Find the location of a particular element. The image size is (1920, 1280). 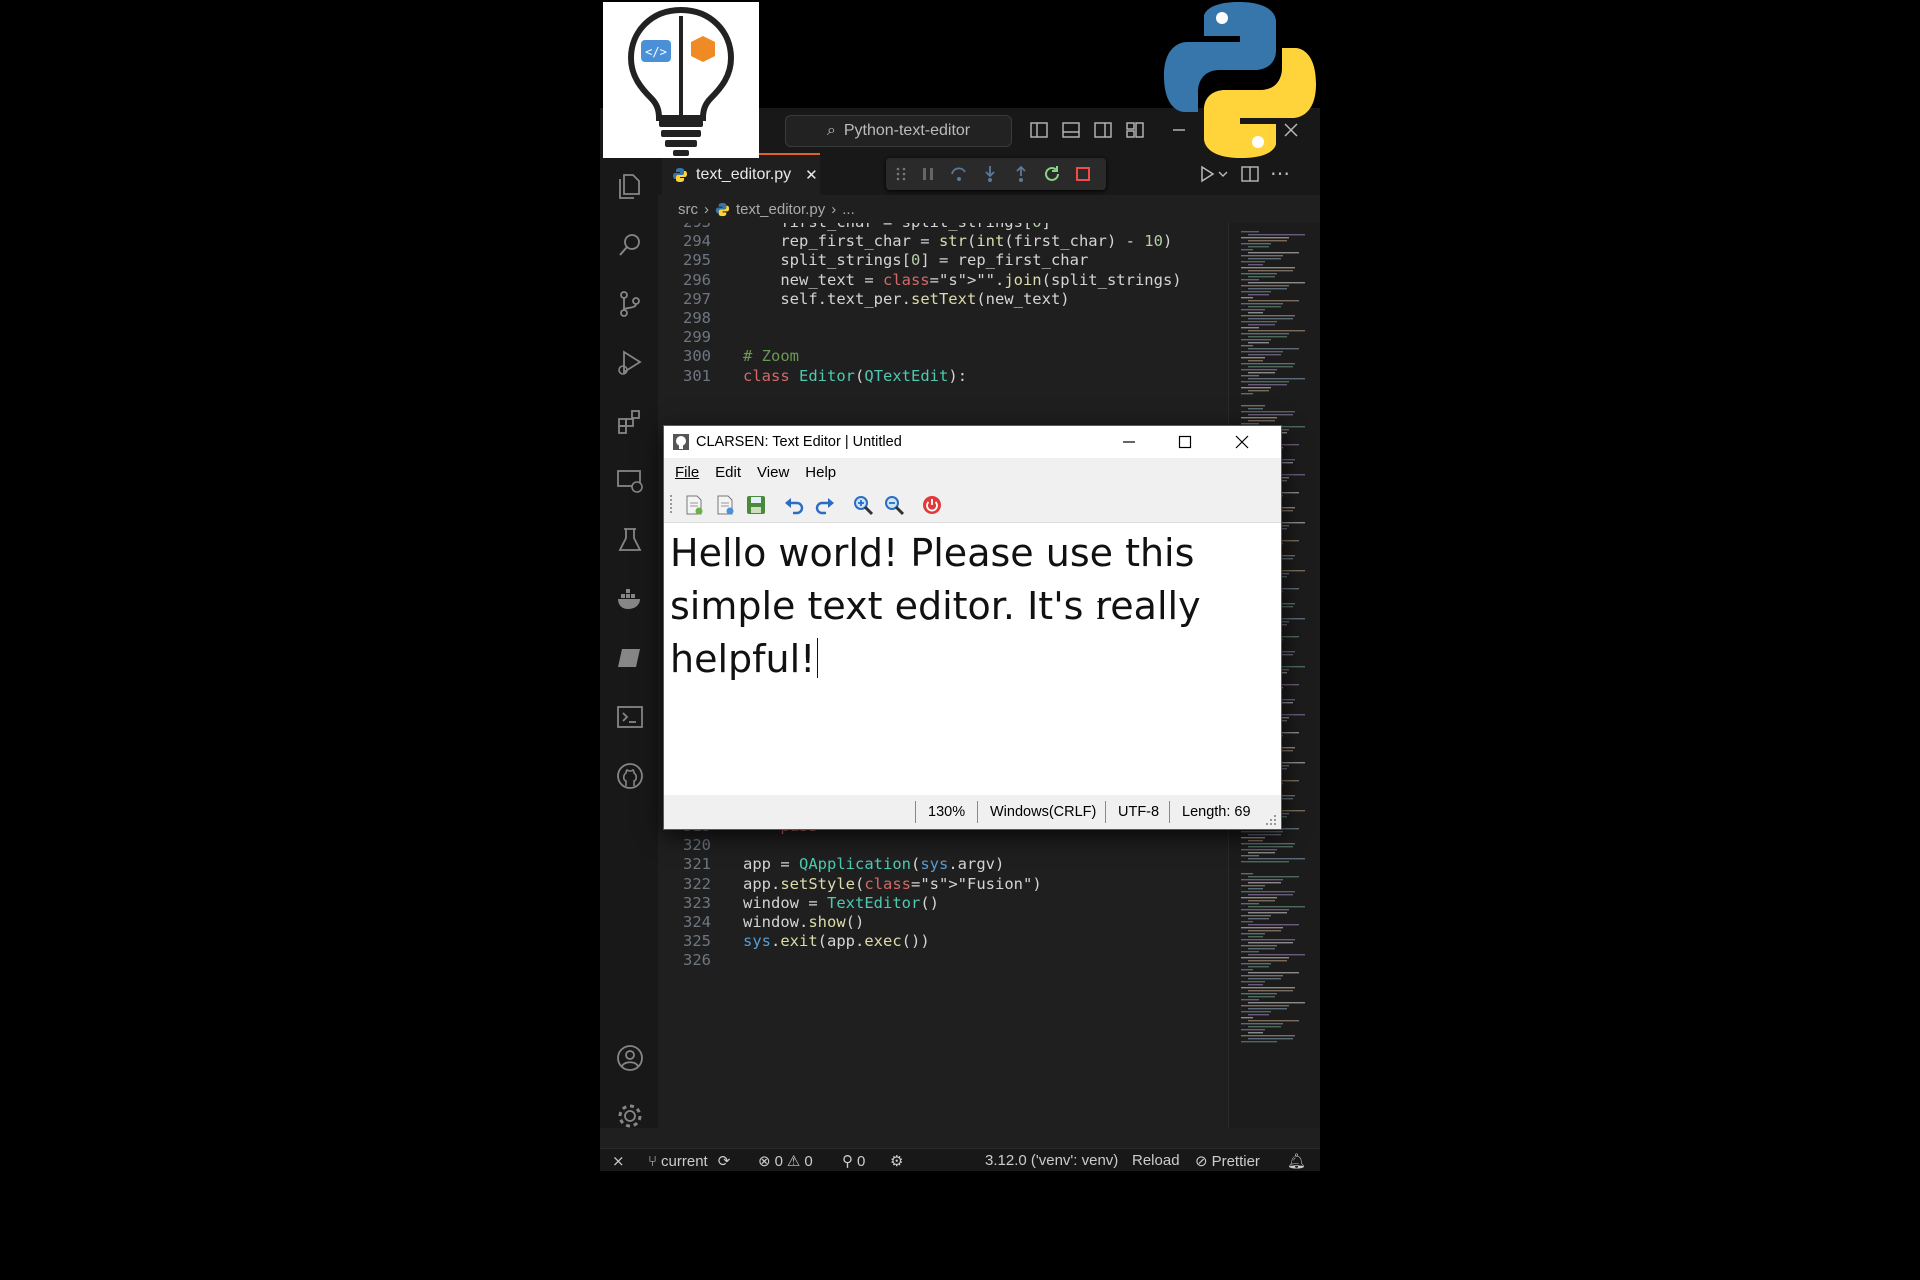

testing-icon is located at coordinates (630, 540).